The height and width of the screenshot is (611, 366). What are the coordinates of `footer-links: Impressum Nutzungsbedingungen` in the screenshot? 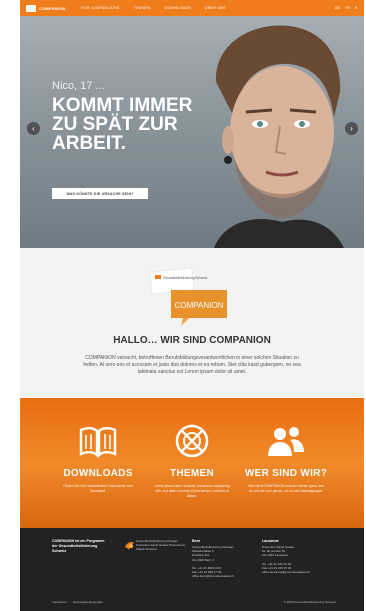 It's located at (77, 602).